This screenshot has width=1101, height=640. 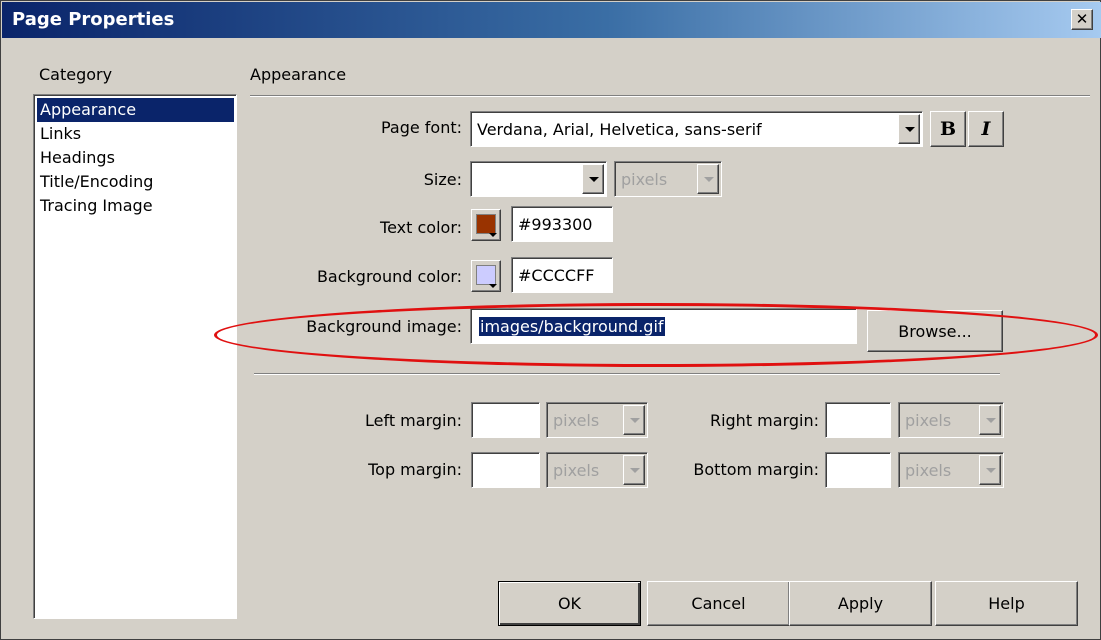 I want to click on cancel-button-label: Cancel, so click(x=718, y=603).